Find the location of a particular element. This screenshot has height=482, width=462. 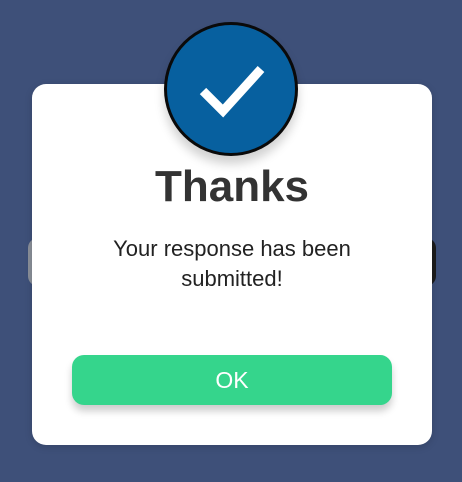

ok-button: OK is located at coordinates (232, 380).